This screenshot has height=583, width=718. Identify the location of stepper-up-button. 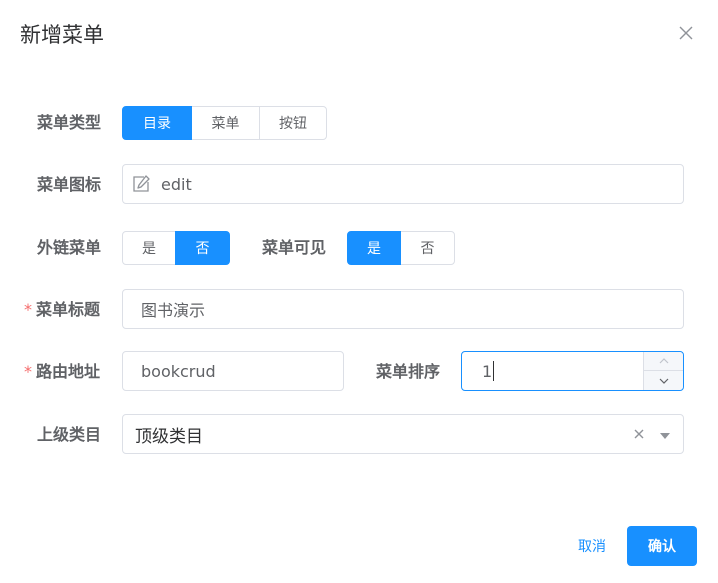
(663, 361).